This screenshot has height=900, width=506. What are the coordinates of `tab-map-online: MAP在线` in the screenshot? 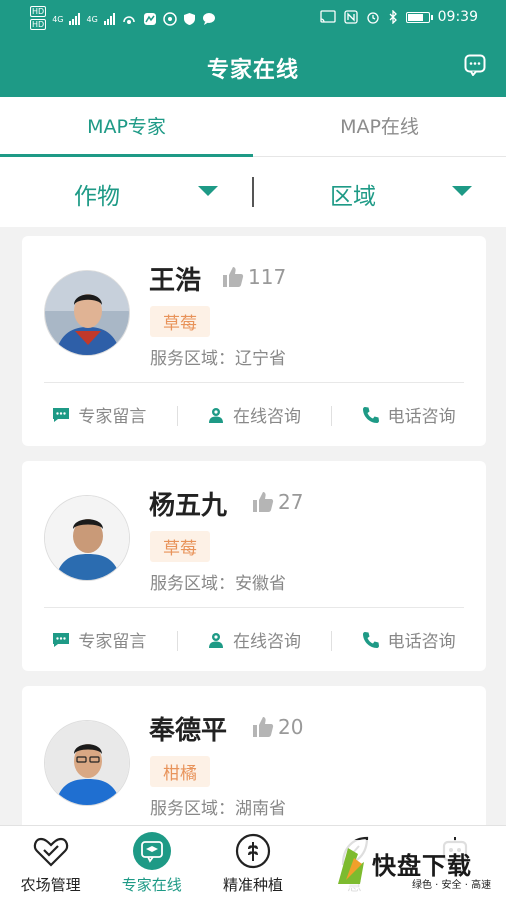 It's located at (379, 126).